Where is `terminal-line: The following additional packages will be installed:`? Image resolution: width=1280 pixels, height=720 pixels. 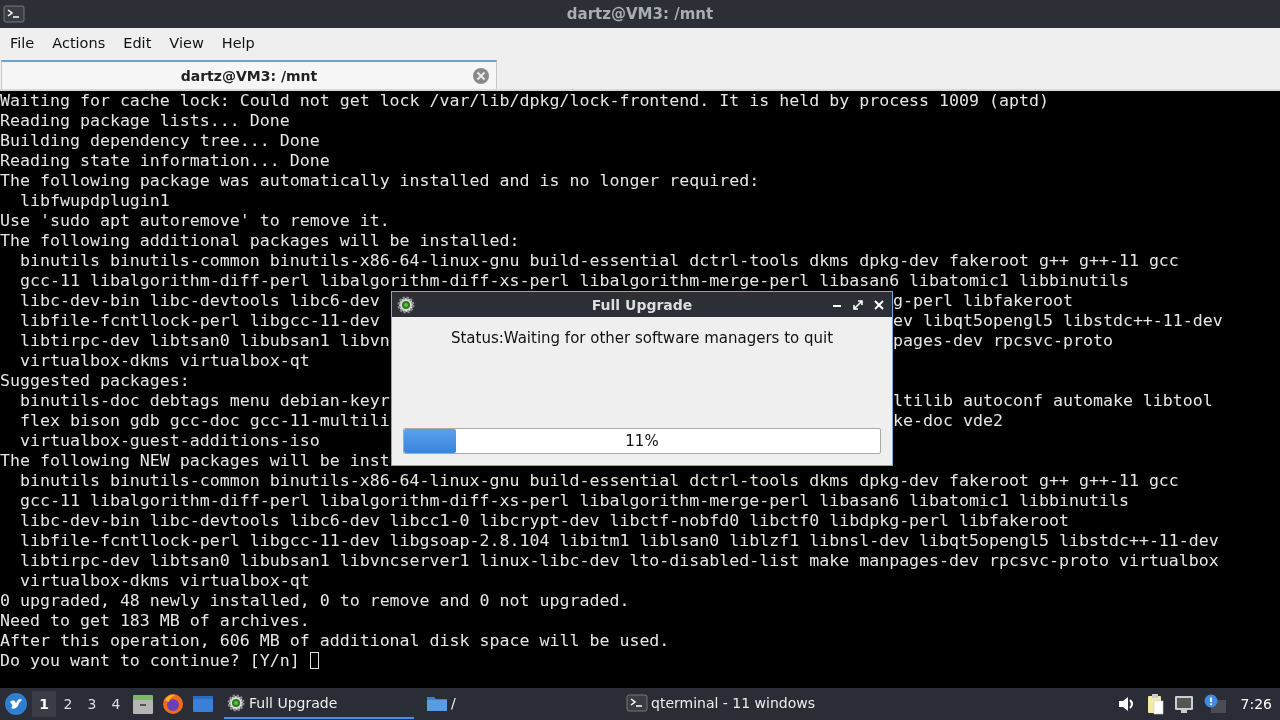
terminal-line: The following additional packages will be installed: is located at coordinates (260, 241).